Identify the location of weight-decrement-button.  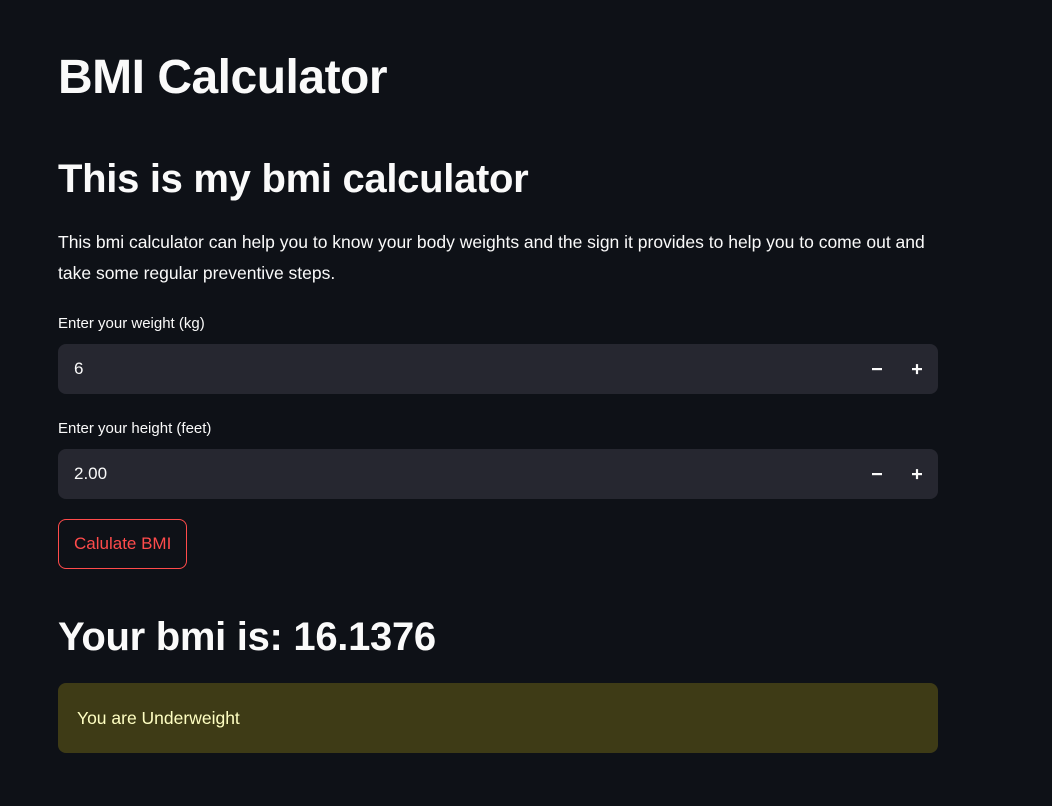
(877, 369).